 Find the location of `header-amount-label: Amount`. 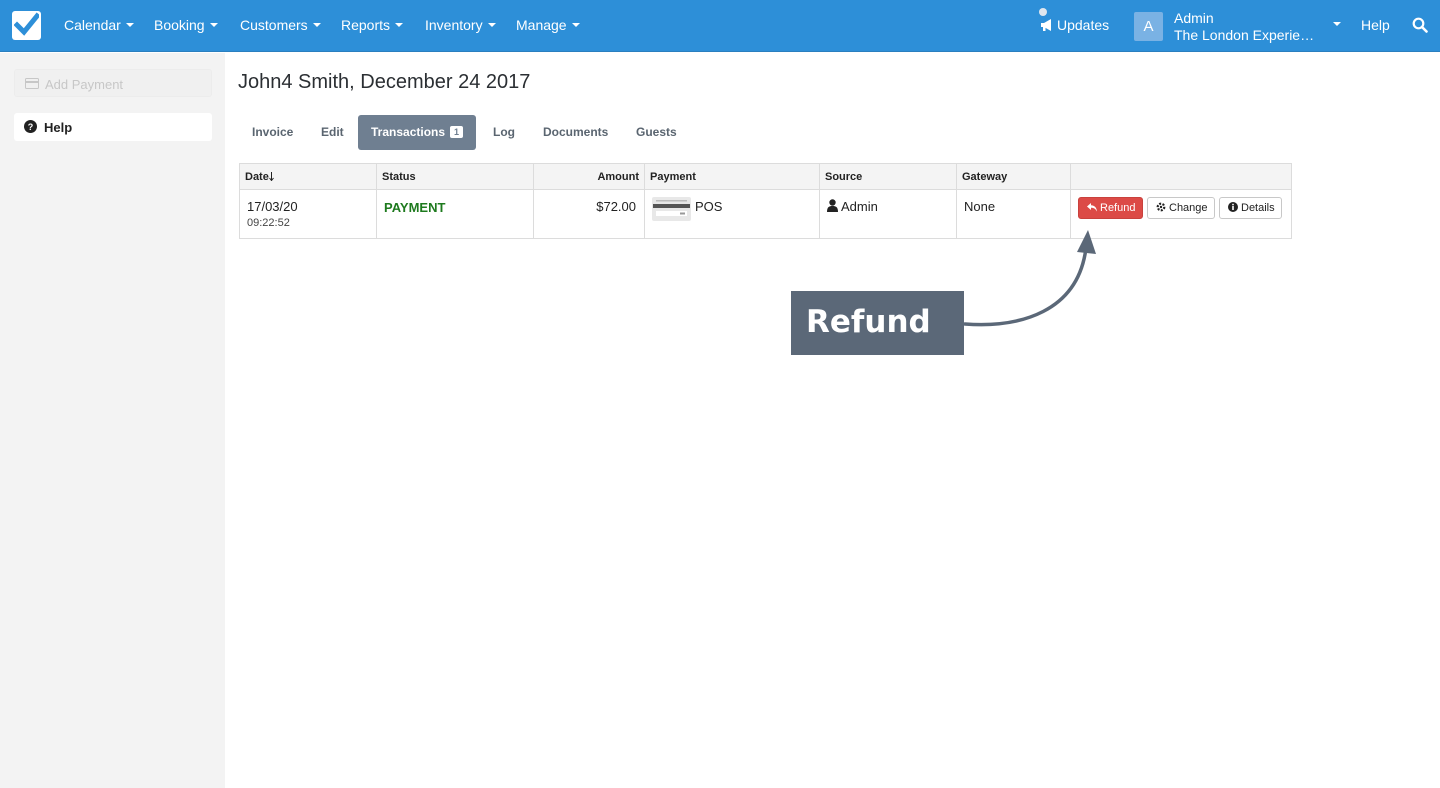

header-amount-label: Amount is located at coordinates (618, 177).